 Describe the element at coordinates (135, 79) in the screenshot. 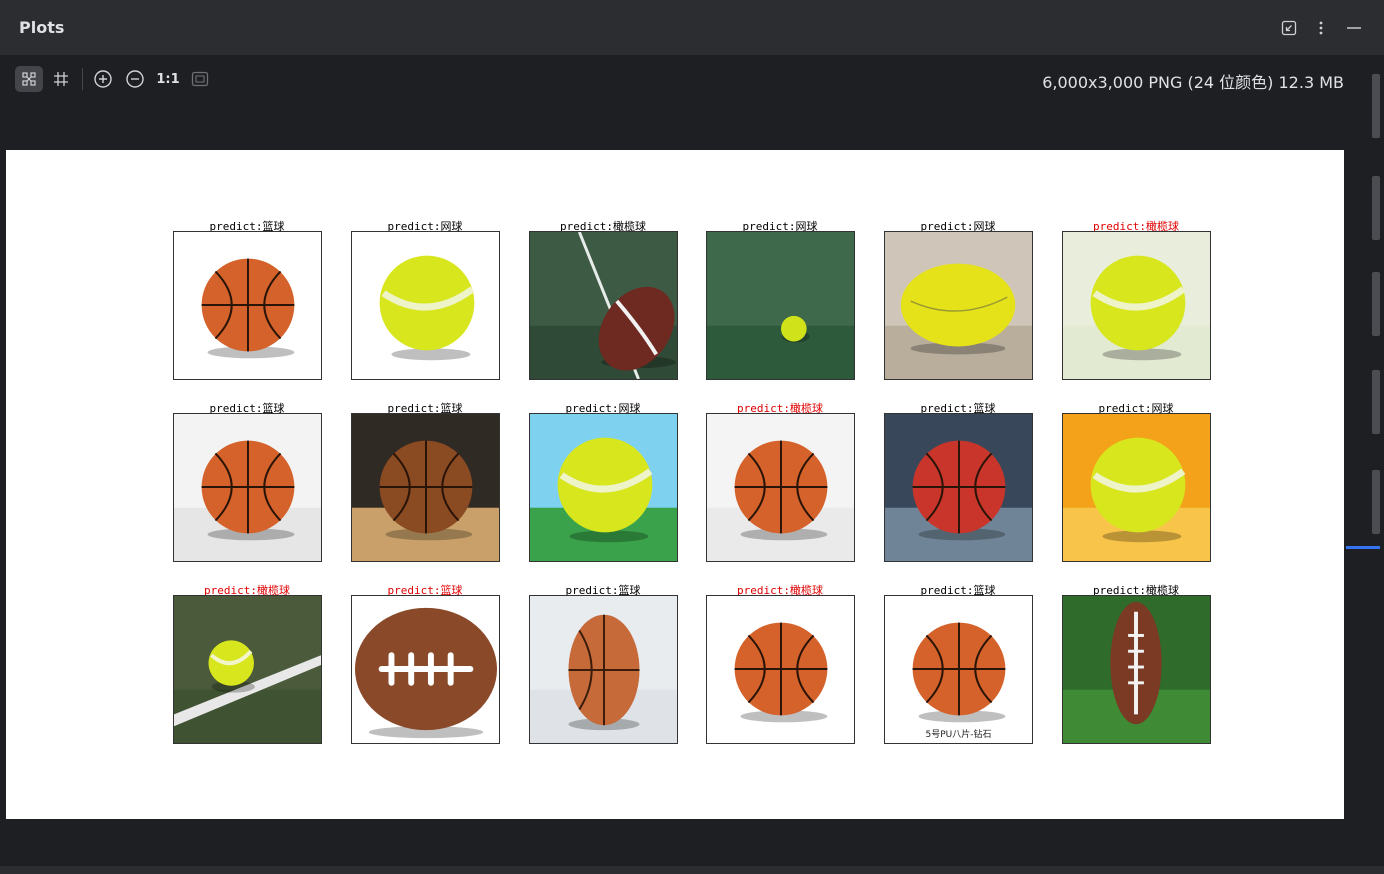

I see `zoom-out-icon` at that location.